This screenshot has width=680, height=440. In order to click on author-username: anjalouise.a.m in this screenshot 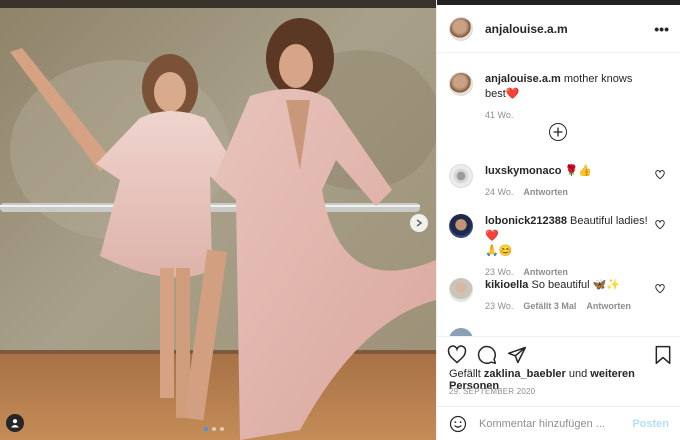, I will do `click(526, 29)`.